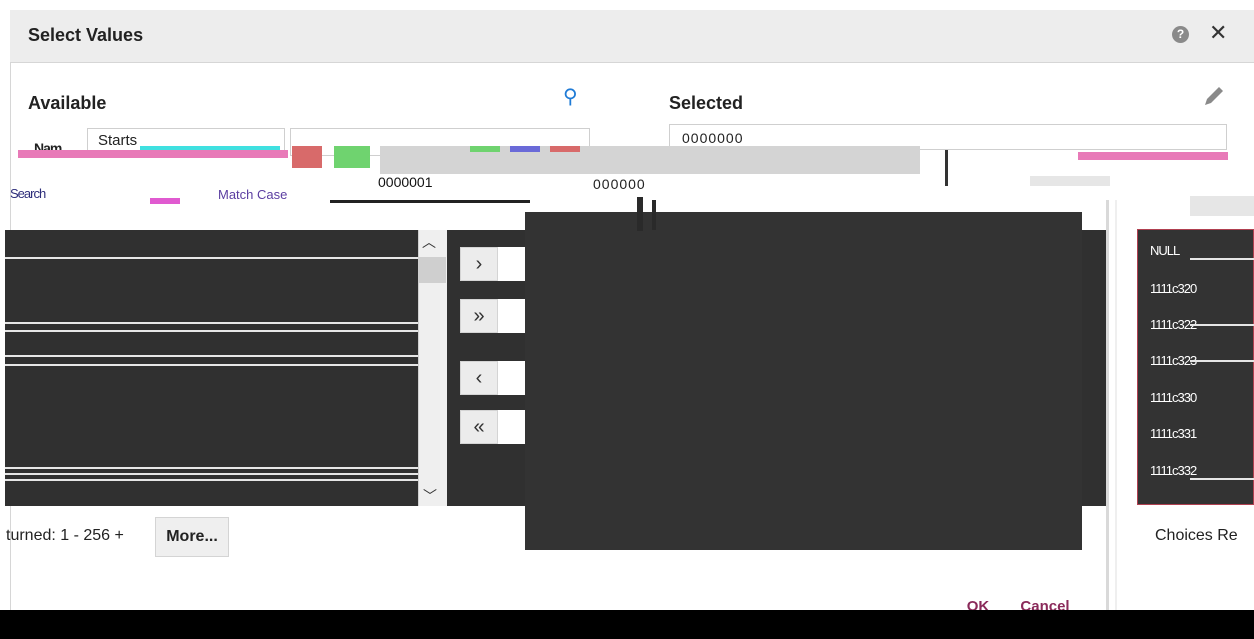 The image size is (1254, 639). What do you see at coordinates (1173, 288) in the screenshot?
I see `list-item: 1111c320` at bounding box center [1173, 288].